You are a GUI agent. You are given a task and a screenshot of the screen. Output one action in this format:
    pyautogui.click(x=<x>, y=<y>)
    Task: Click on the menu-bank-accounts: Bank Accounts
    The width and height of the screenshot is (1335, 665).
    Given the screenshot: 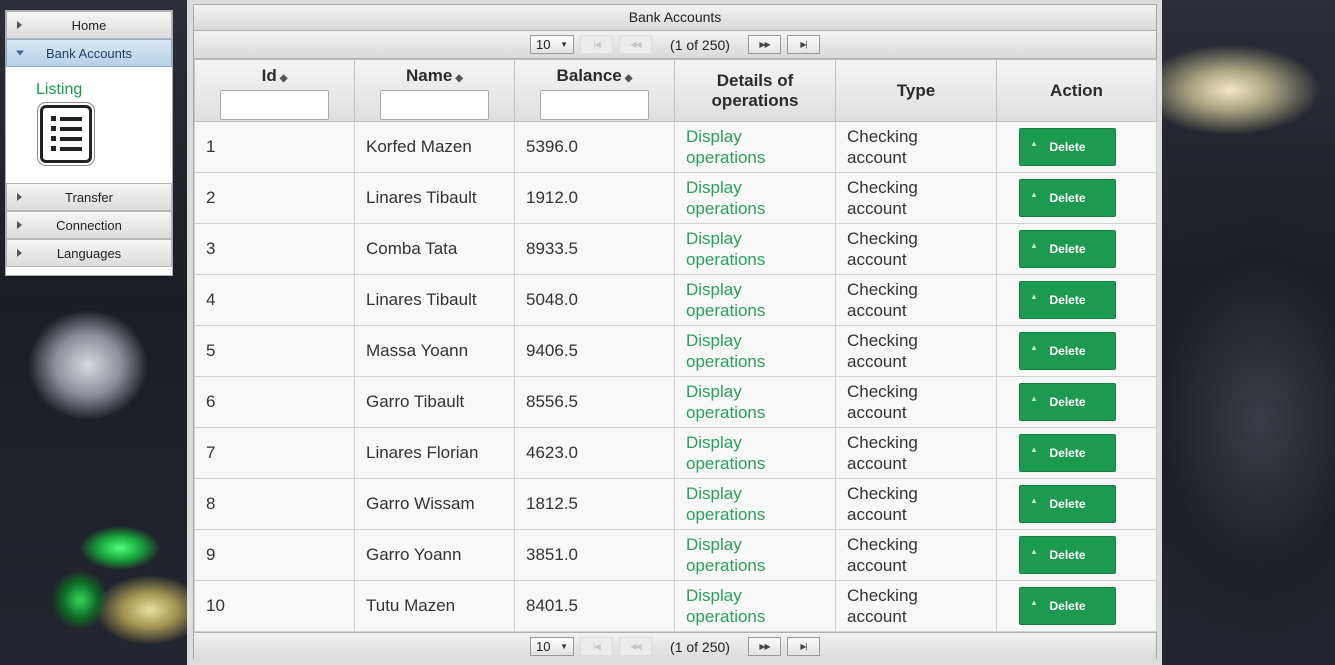 What is the action you would take?
    pyautogui.click(x=89, y=53)
    